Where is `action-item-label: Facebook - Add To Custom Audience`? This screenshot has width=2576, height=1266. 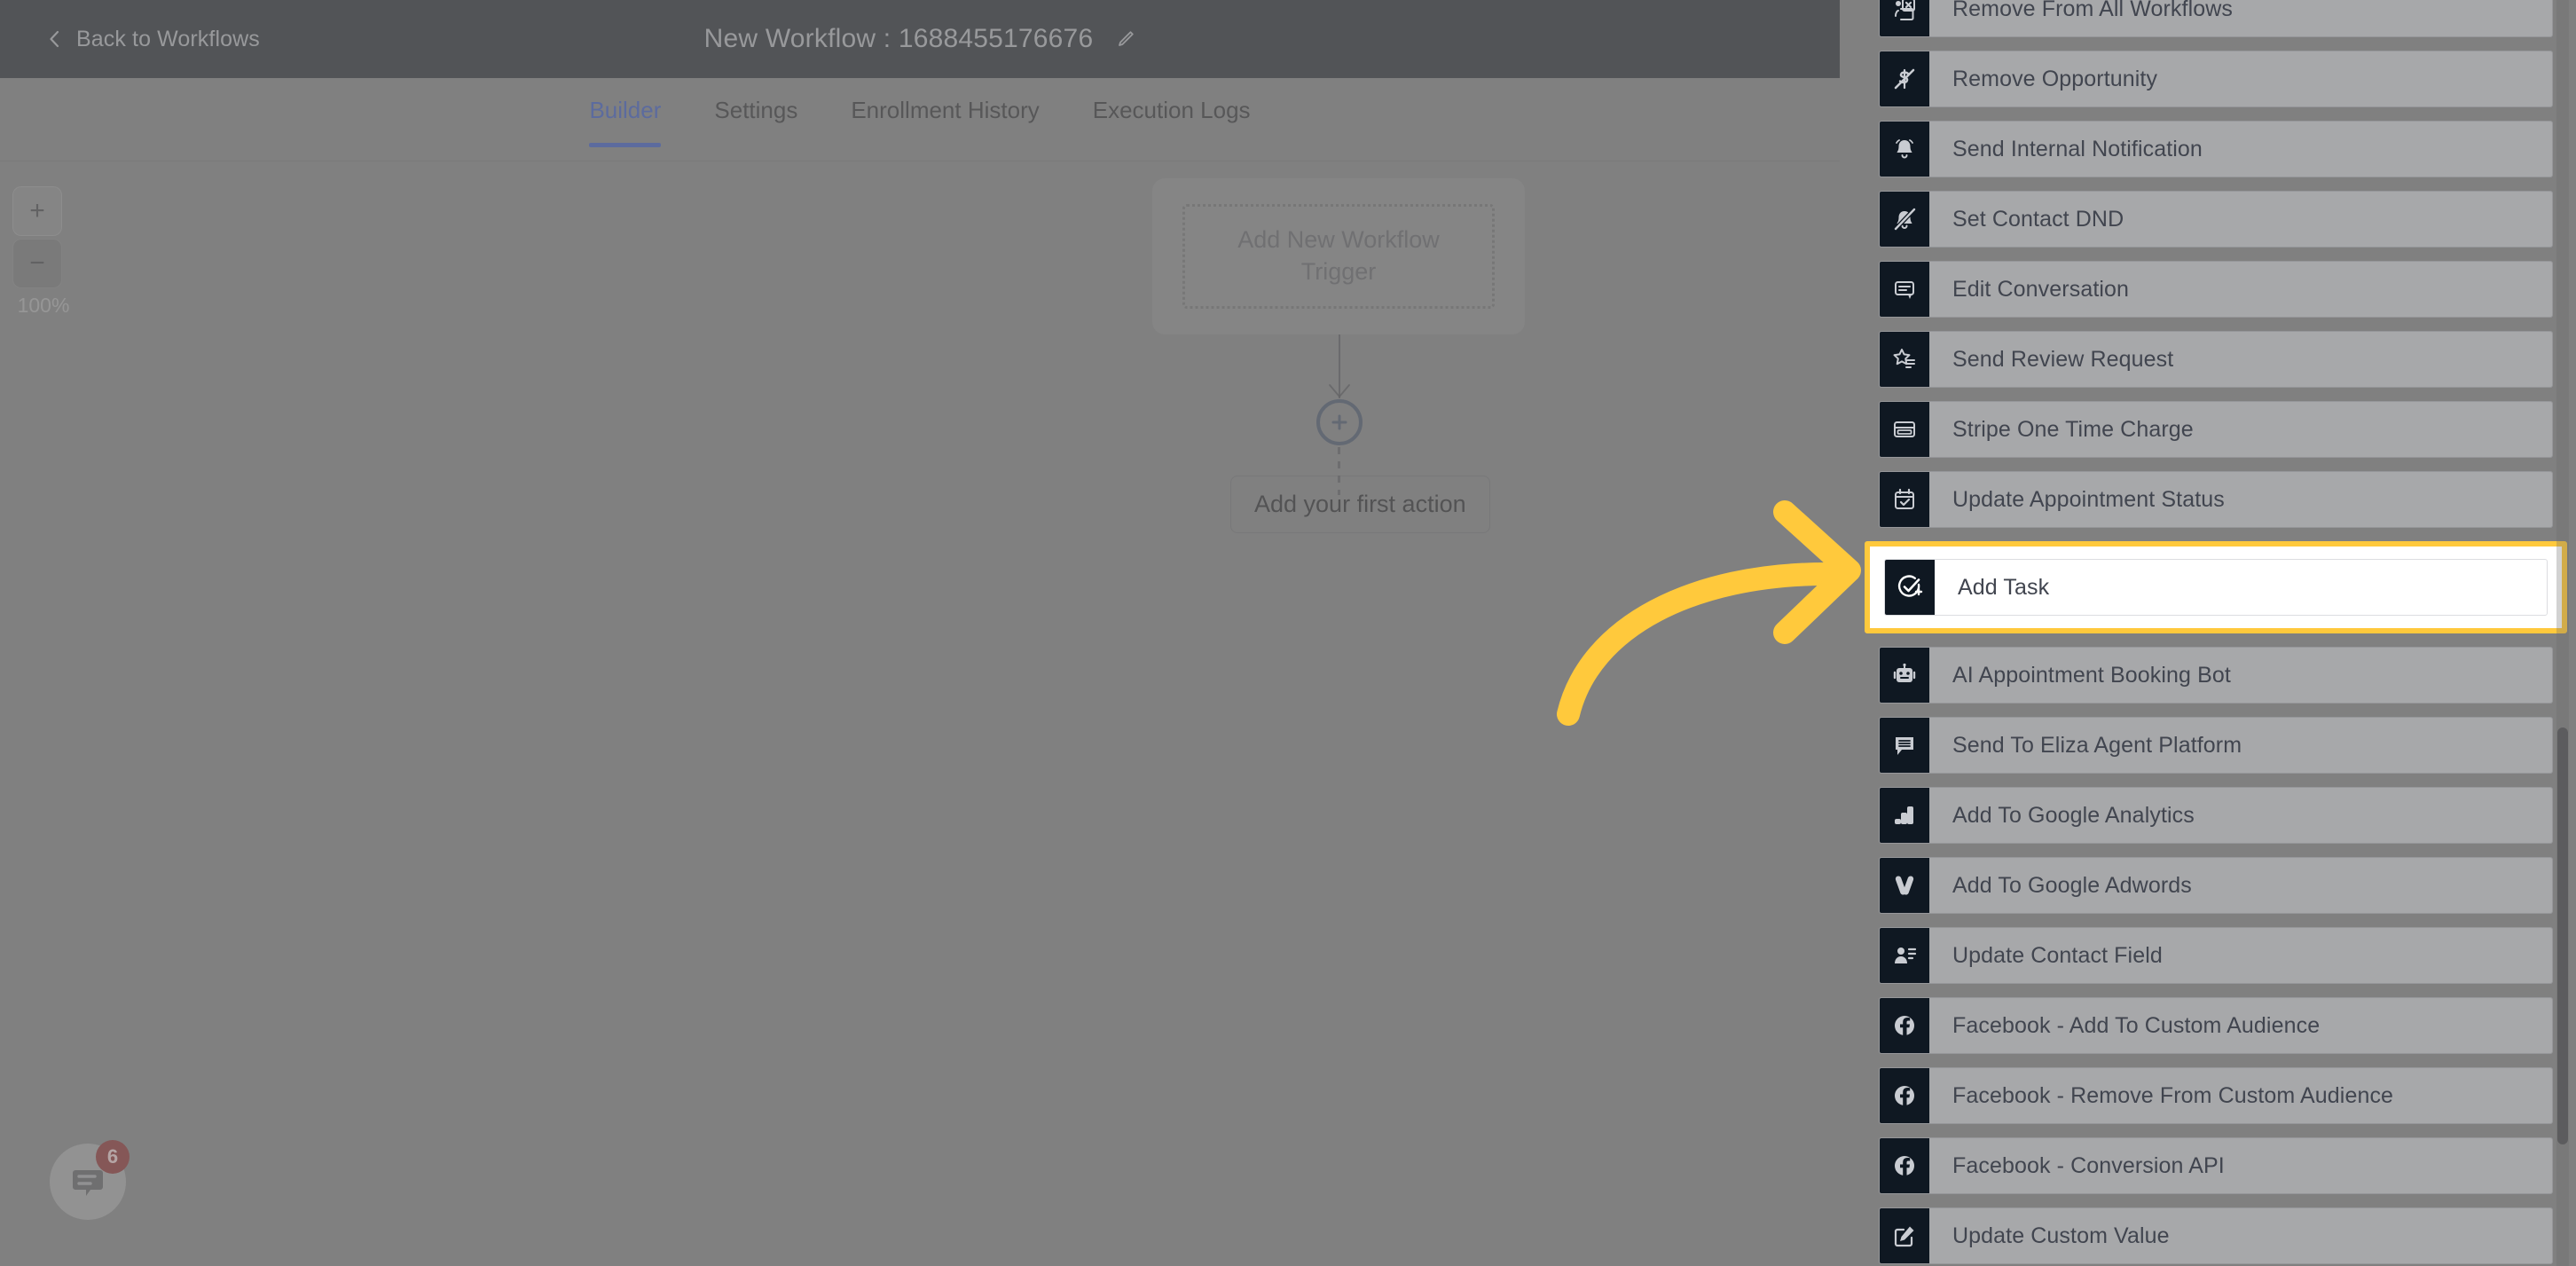 action-item-label: Facebook - Add To Custom Audience is located at coordinates (2136, 1025).